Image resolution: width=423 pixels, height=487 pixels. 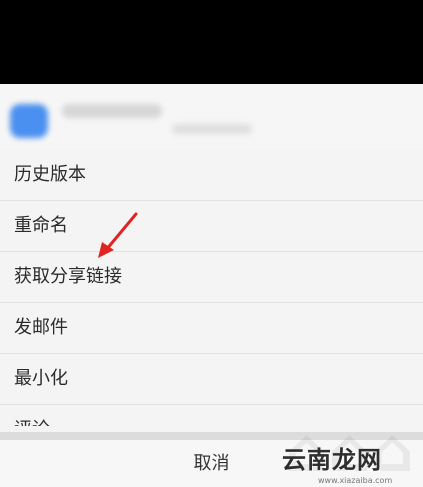 I want to click on watermark-url: www.xiazaiba.com, so click(x=355, y=480).